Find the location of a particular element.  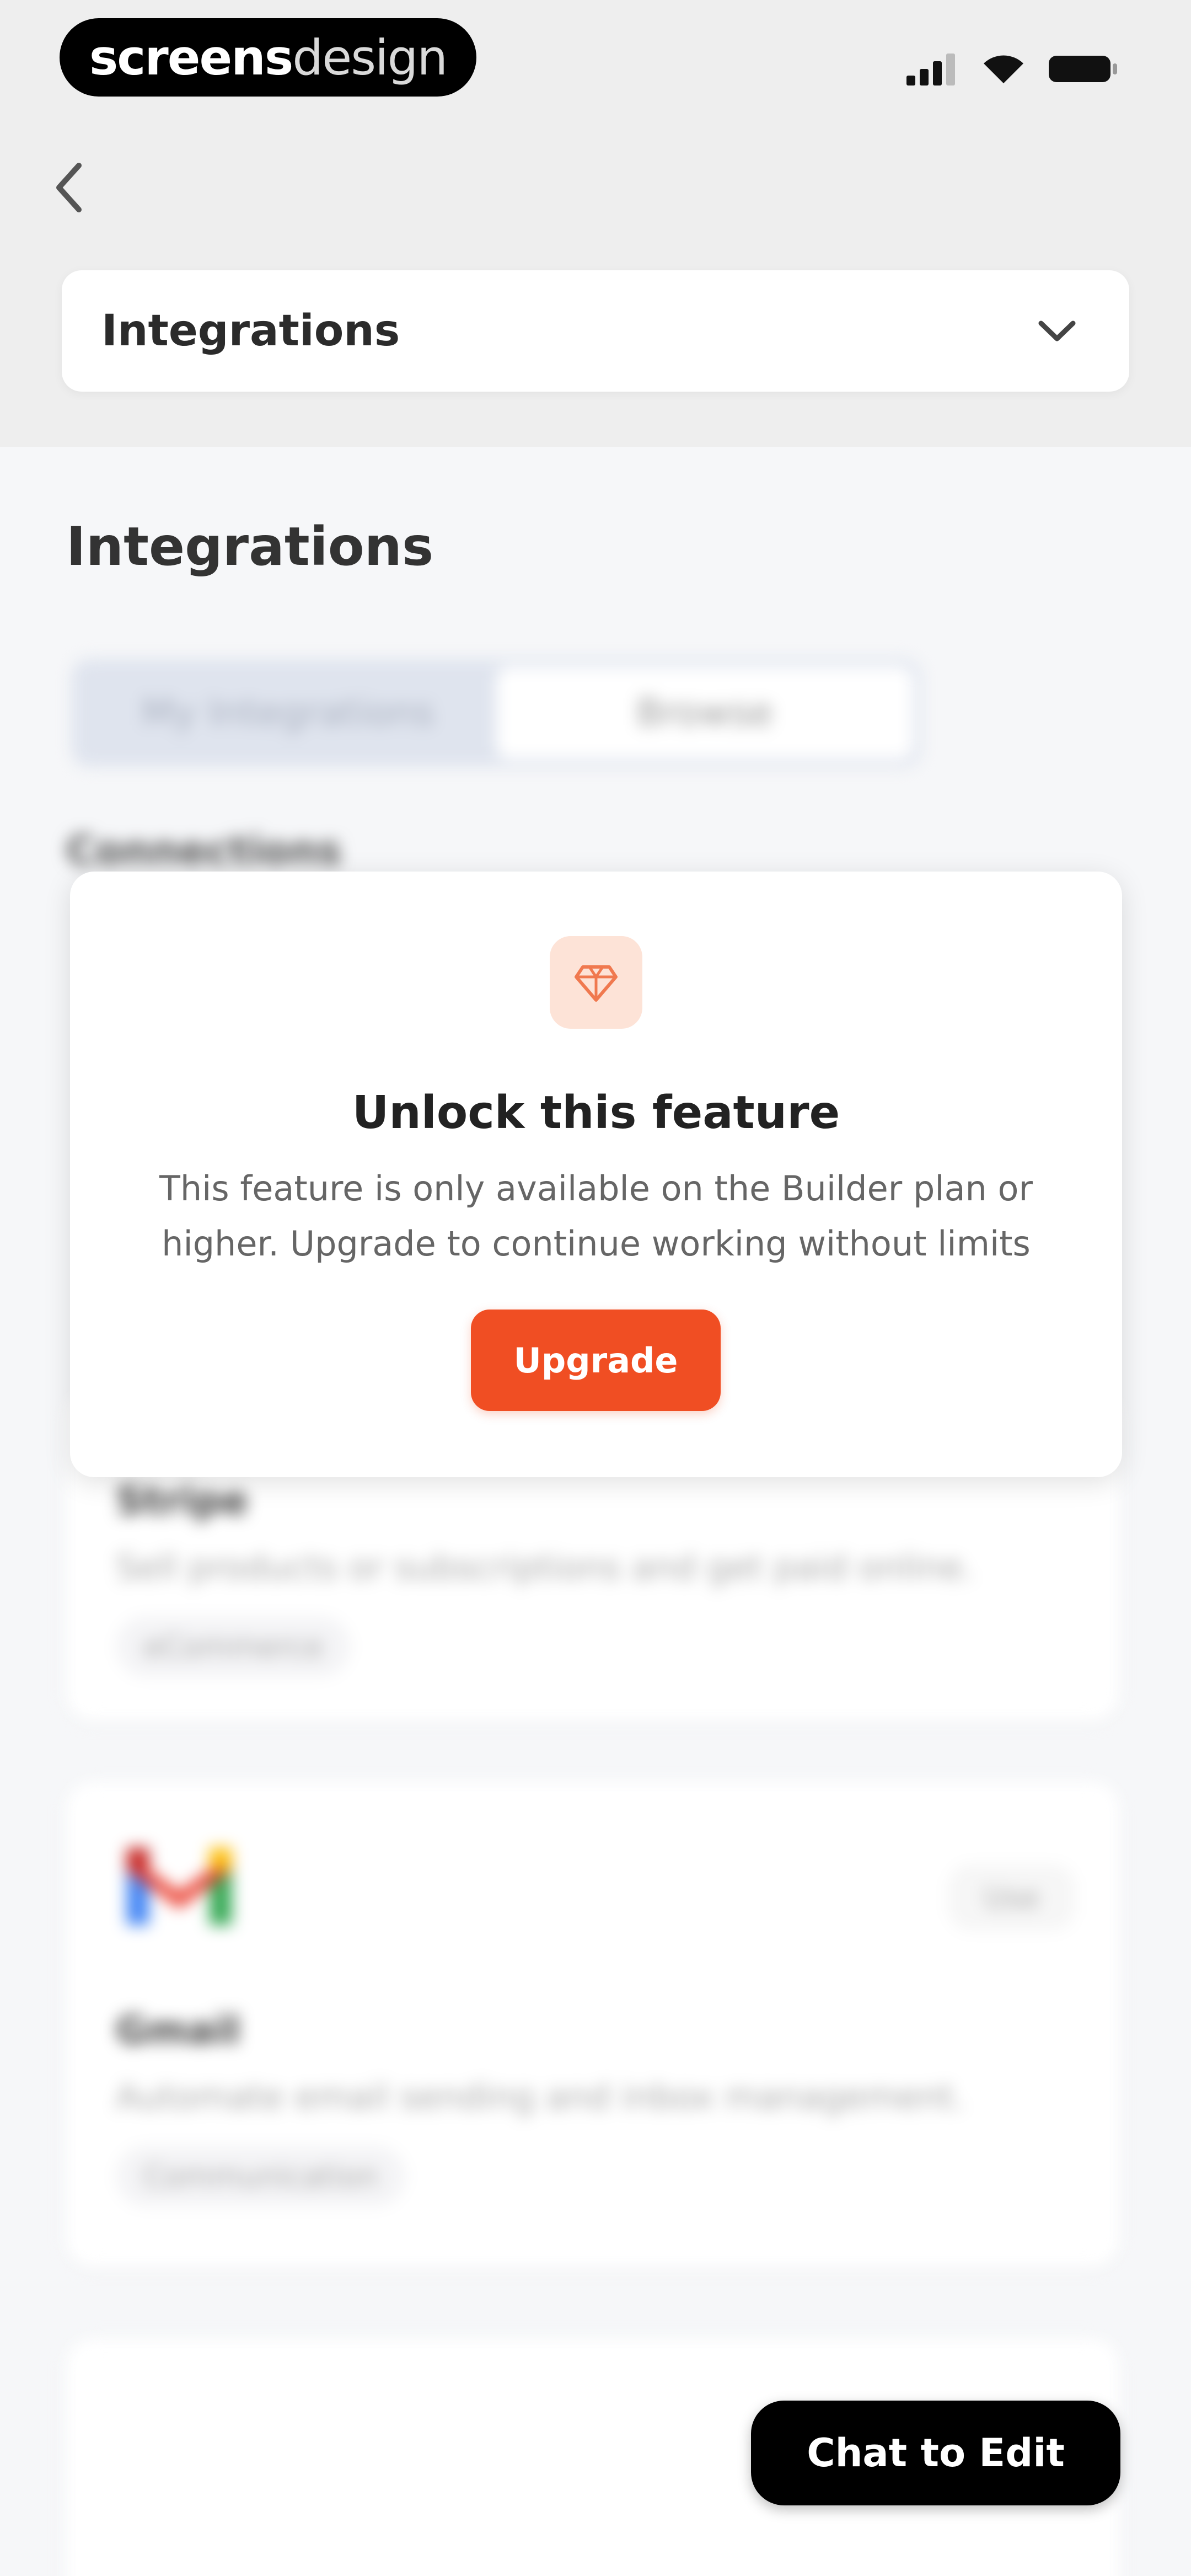

integration-tag: eCommerce is located at coordinates (233, 1646).